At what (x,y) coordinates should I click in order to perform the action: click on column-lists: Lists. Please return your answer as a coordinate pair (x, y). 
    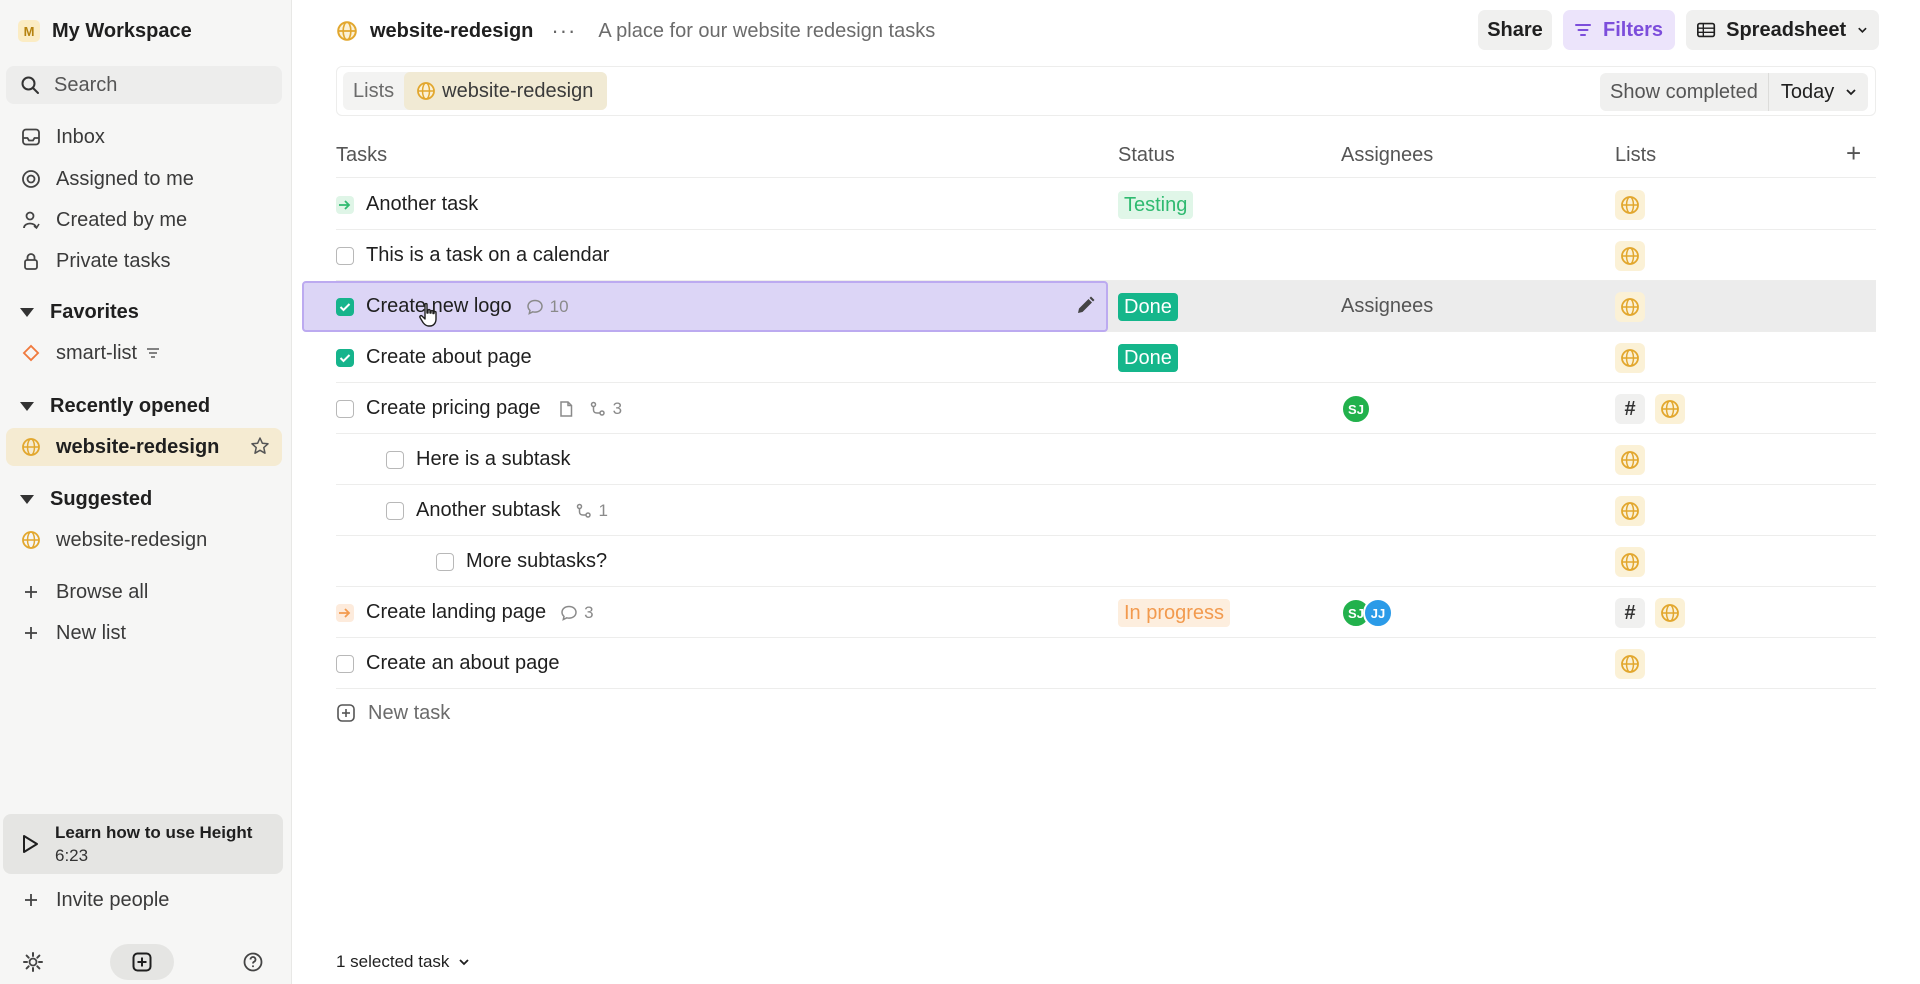
    Looking at the image, I should click on (1635, 155).